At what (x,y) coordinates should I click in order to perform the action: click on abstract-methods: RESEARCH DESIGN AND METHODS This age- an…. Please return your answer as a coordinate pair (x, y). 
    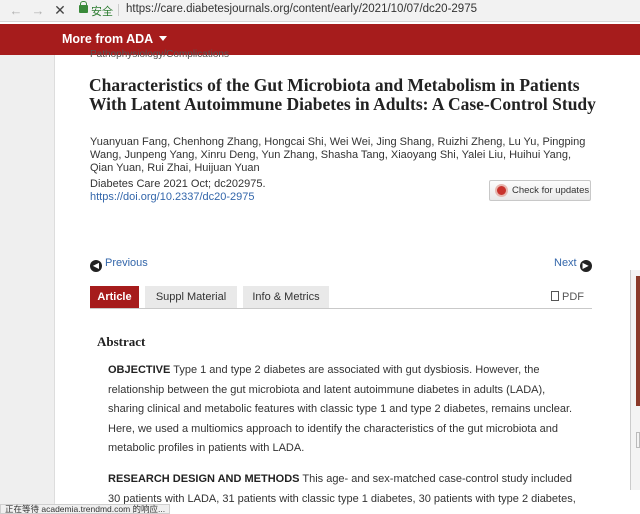
    Looking at the image, I should click on (343, 490).